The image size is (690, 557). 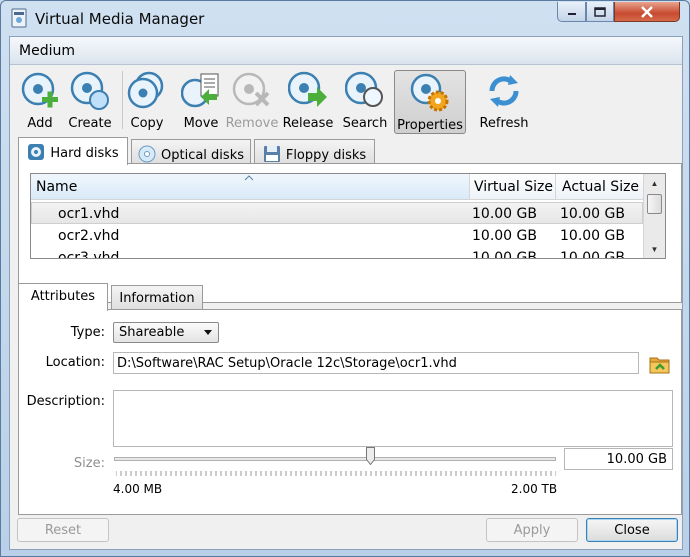 What do you see at coordinates (40, 123) in the screenshot?
I see `add-label: Add` at bounding box center [40, 123].